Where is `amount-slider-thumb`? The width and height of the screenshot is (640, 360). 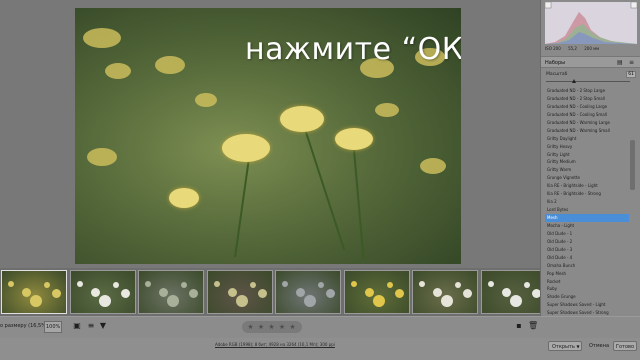
amount-slider-thumb is located at coordinates (574, 81).